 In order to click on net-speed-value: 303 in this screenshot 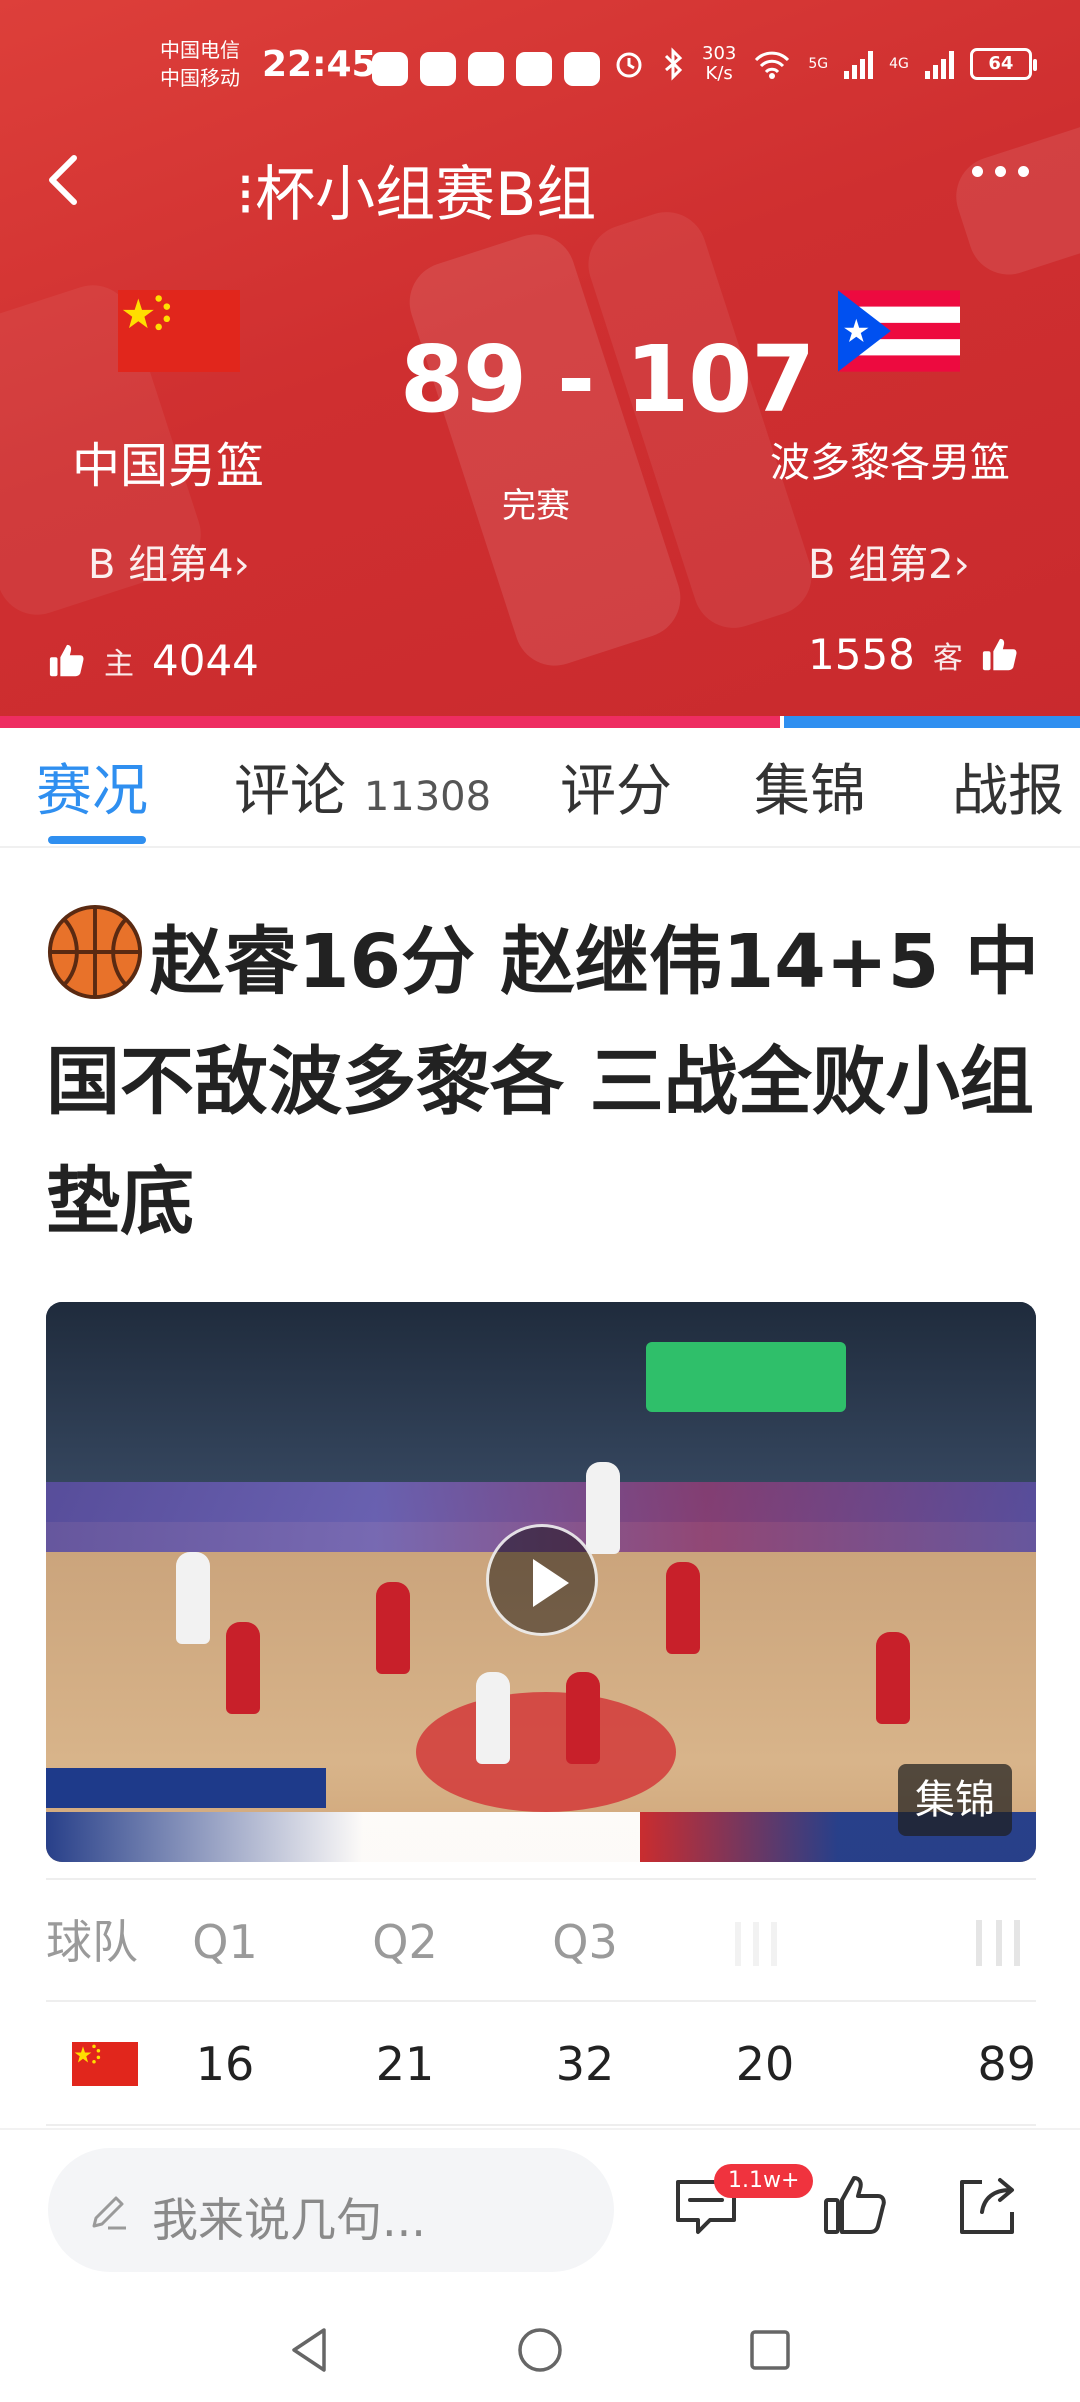, I will do `click(719, 53)`.